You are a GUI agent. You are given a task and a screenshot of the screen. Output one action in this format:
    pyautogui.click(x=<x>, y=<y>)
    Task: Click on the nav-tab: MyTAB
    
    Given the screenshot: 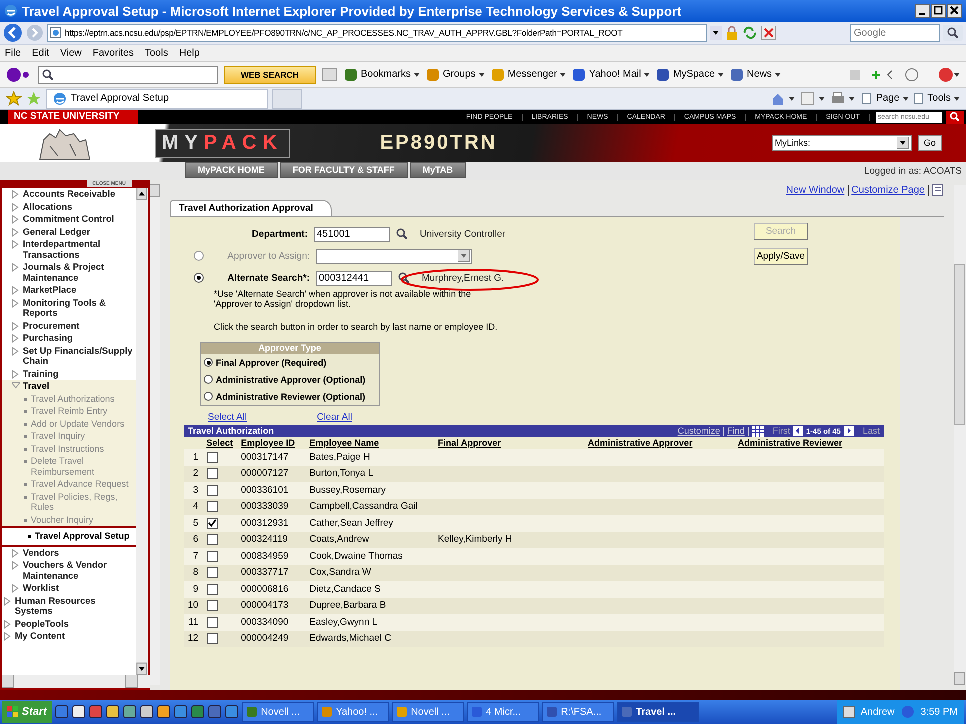 What is the action you would take?
    pyautogui.click(x=438, y=170)
    